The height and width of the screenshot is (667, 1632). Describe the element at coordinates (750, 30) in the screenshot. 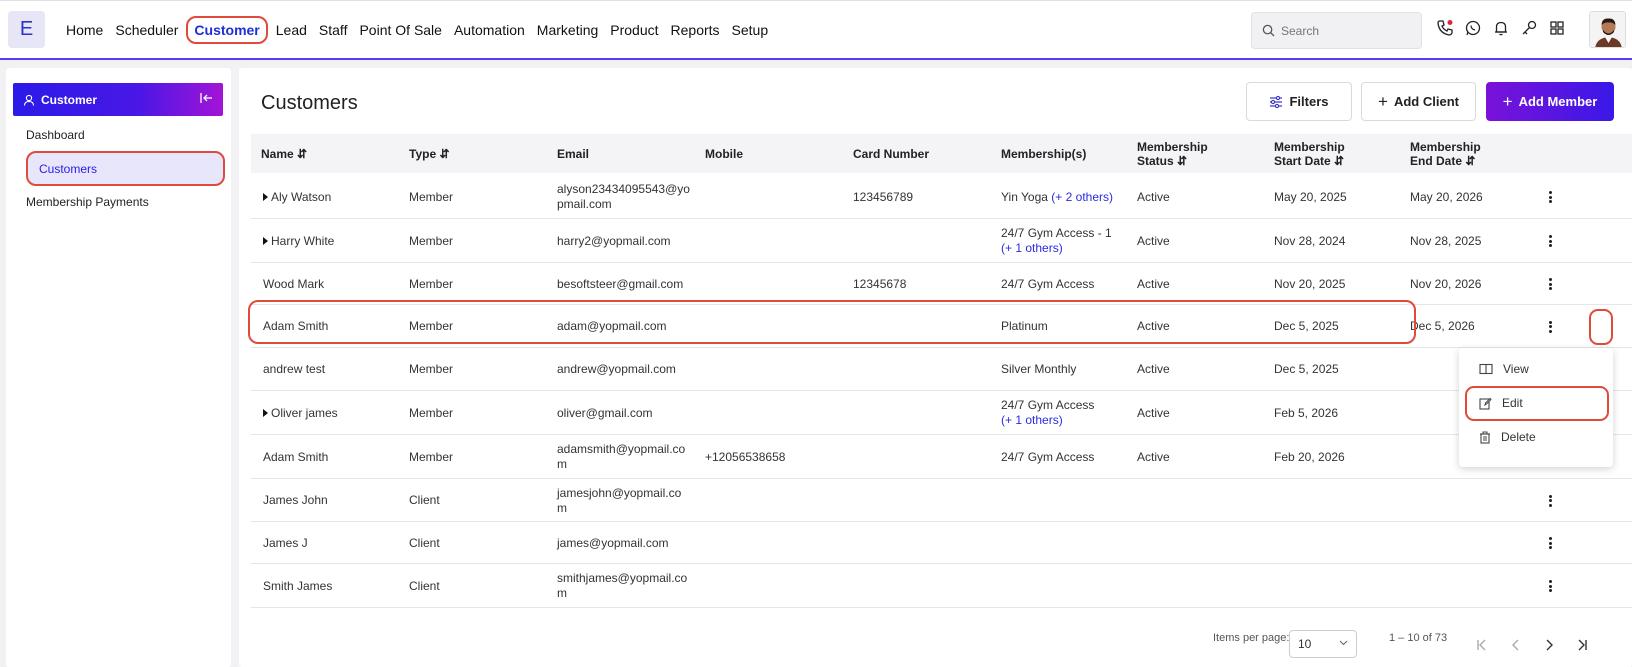

I see `nav-item-setup: Setup` at that location.